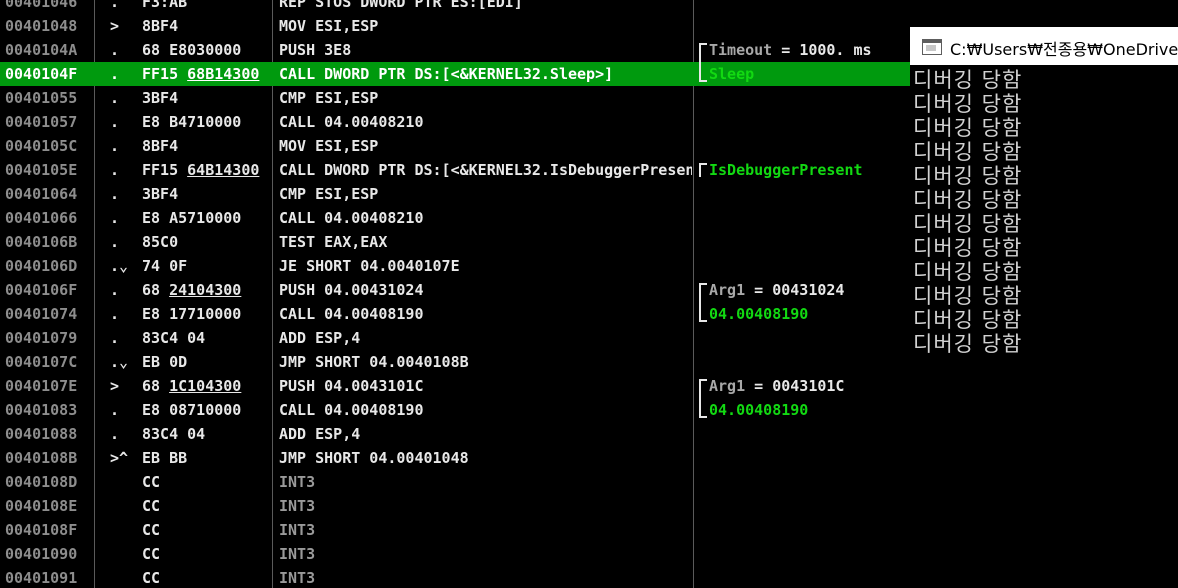 The height and width of the screenshot is (588, 1178). I want to click on disassembly-row: 00401057. E8 B4710000 CALL 04.00408210, so click(455, 122).